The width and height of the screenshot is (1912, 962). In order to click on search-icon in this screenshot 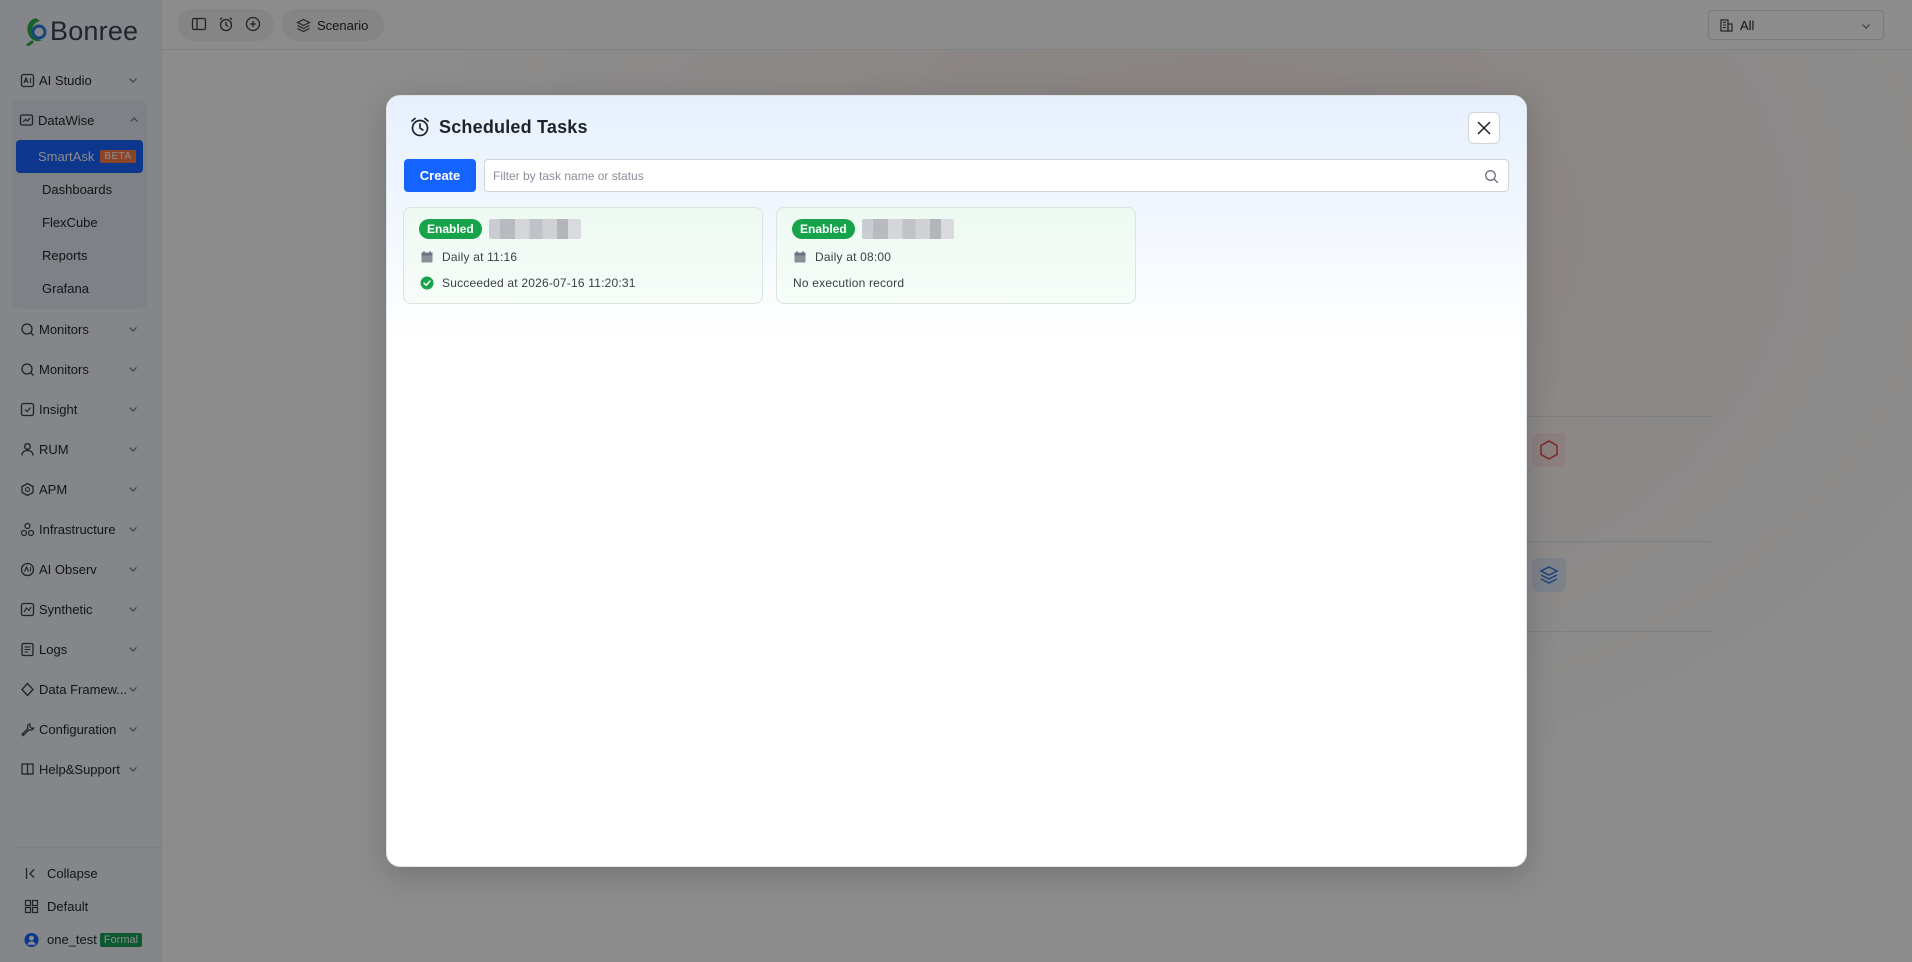, I will do `click(1491, 176)`.